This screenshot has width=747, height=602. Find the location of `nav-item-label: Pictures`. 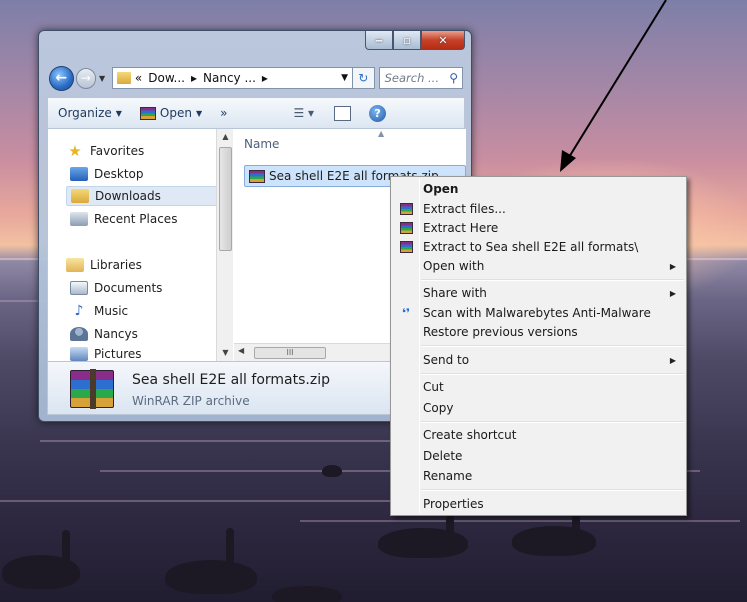

nav-item-label: Pictures is located at coordinates (118, 353).